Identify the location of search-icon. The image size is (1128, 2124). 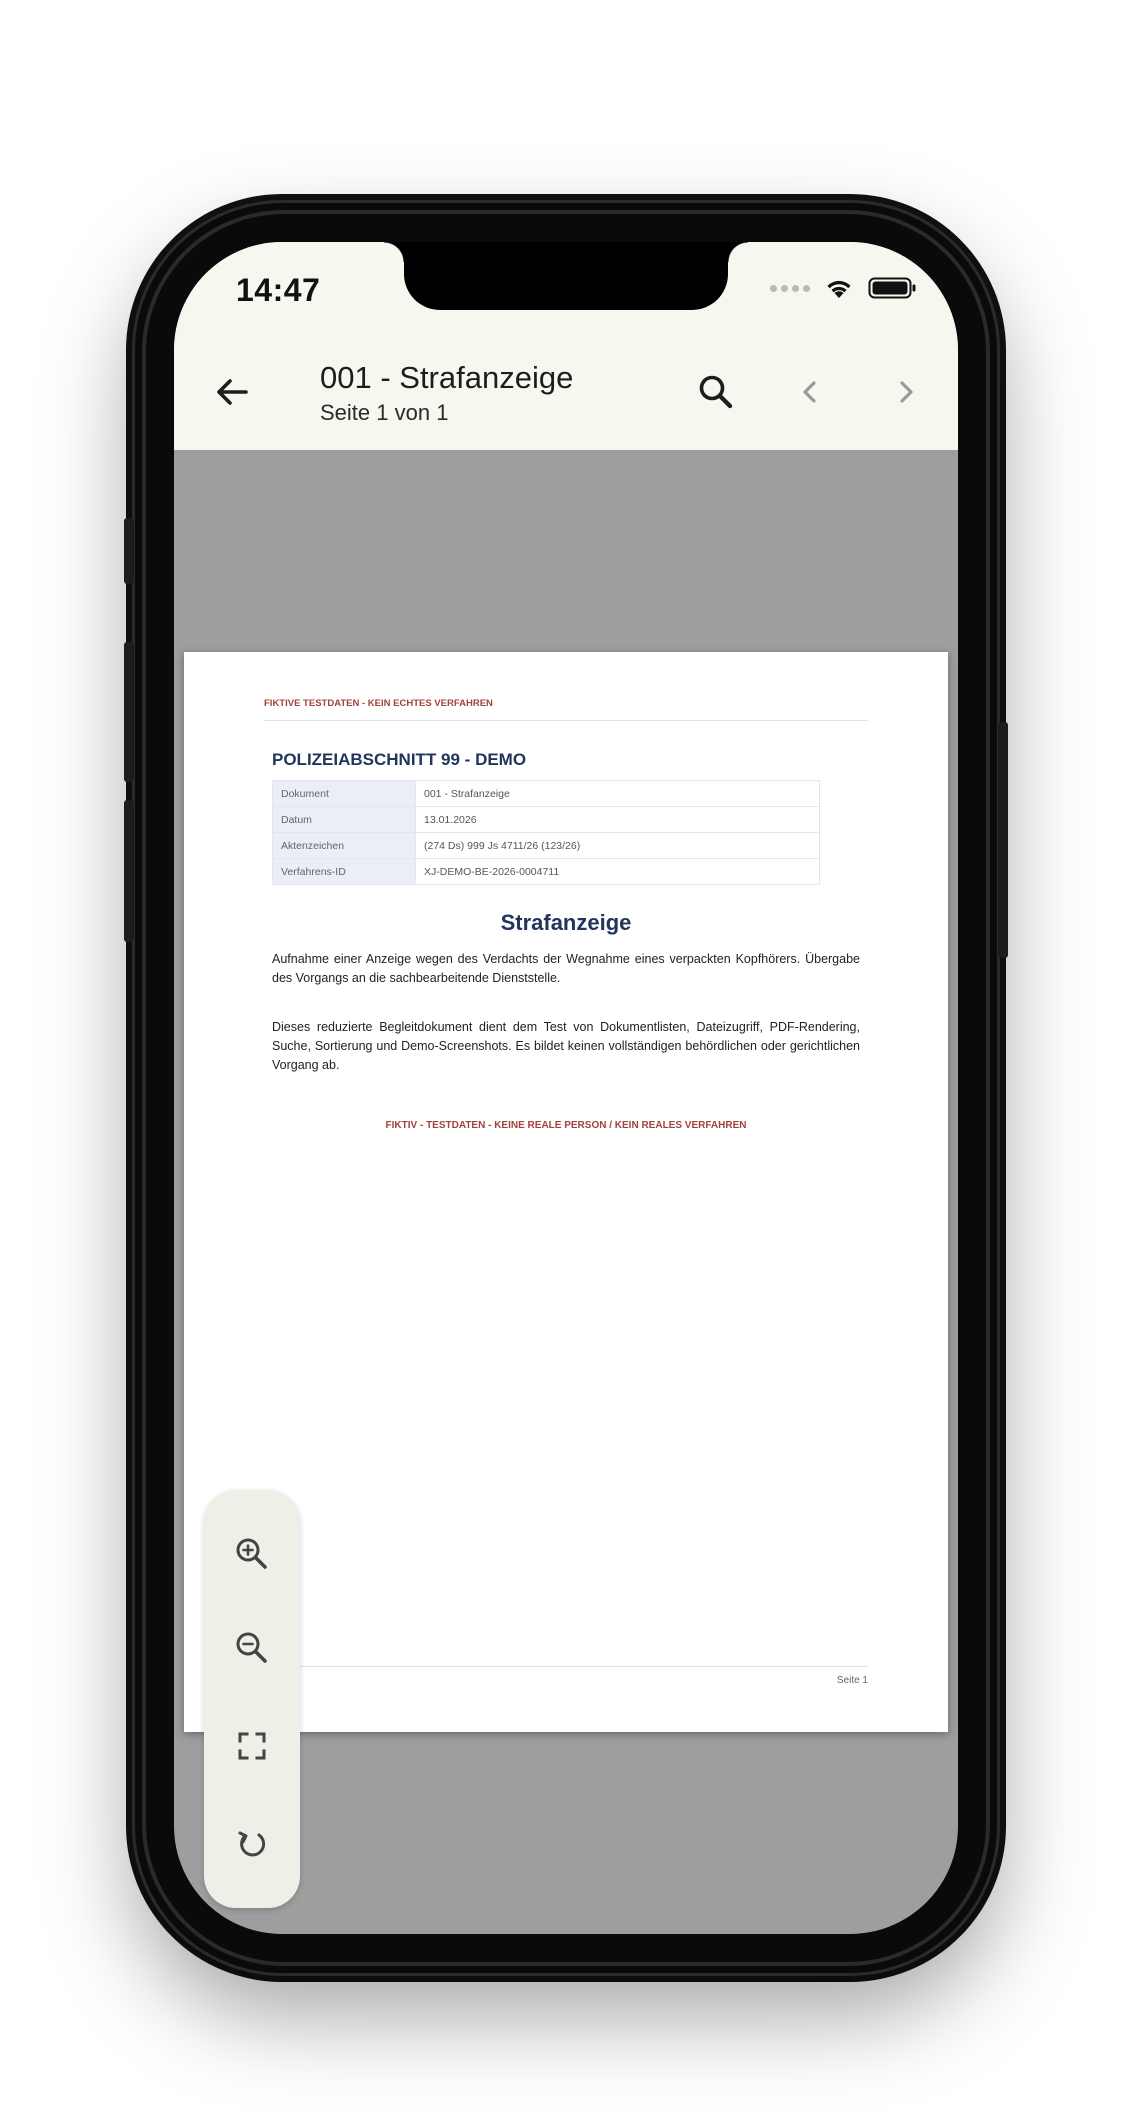
(716, 392).